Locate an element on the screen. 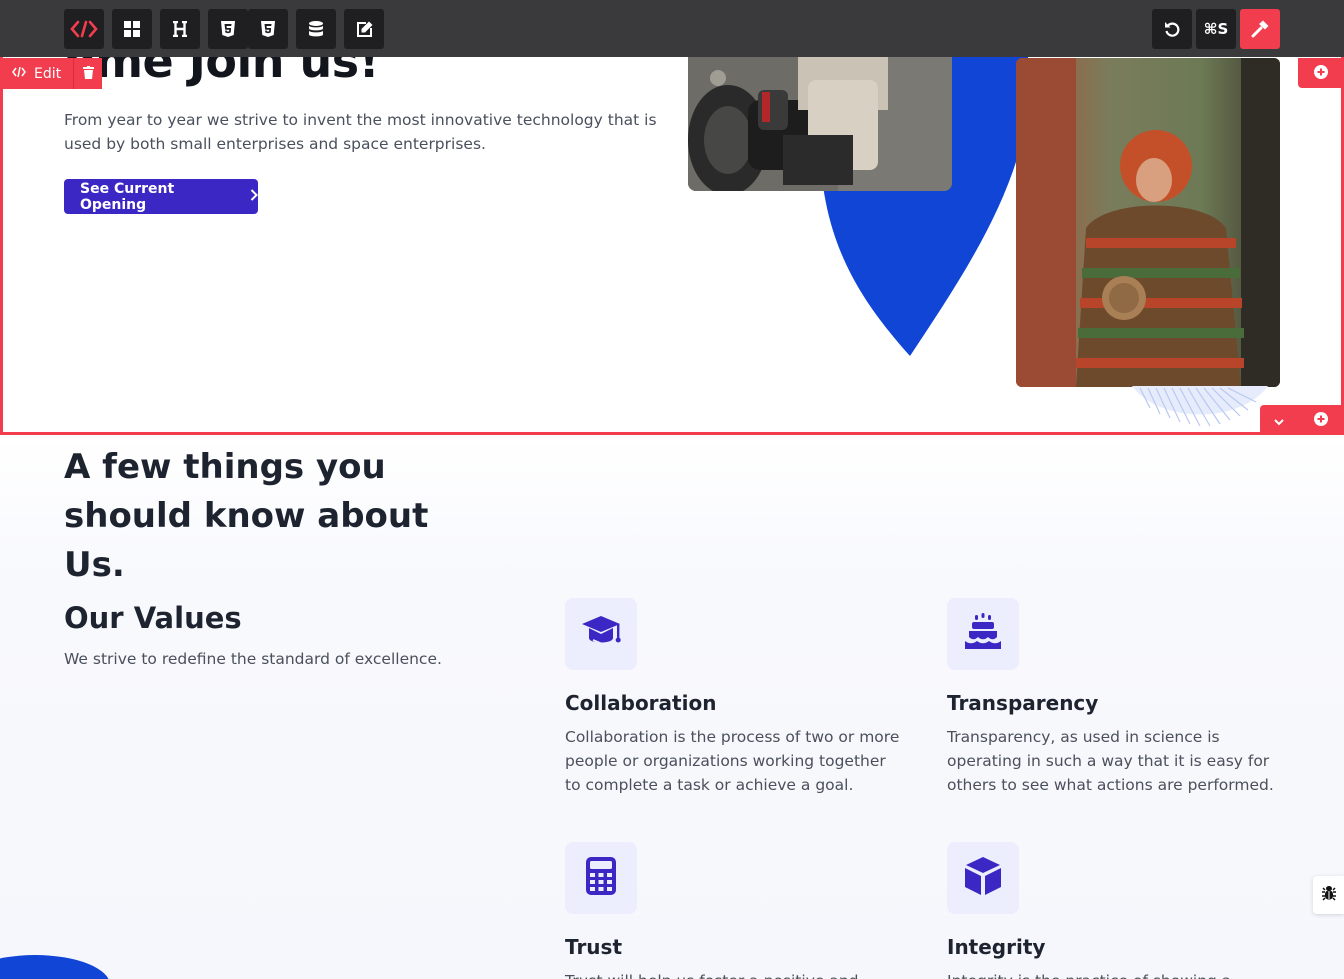 This screenshot has height=979, width=1344. css-button is located at coordinates (268, 29).